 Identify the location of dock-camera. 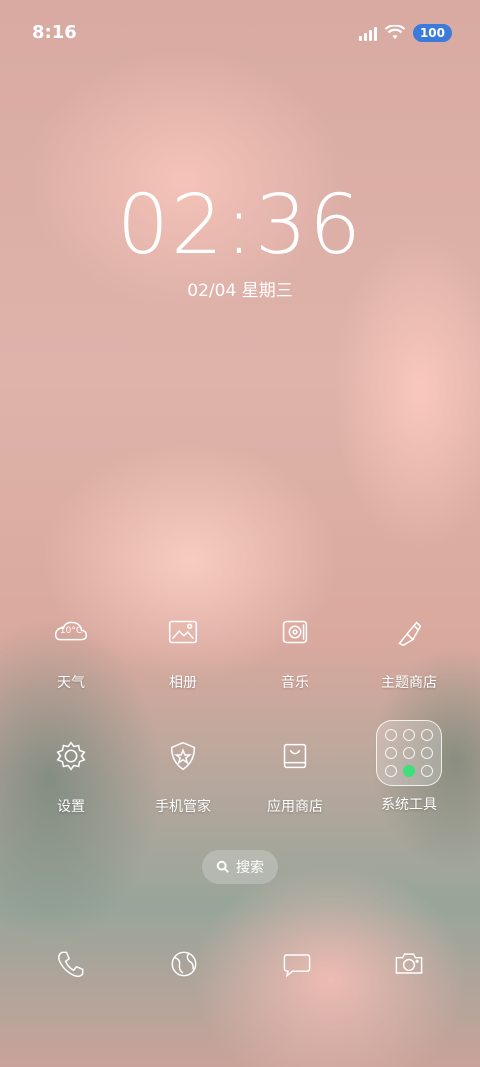
(409, 964).